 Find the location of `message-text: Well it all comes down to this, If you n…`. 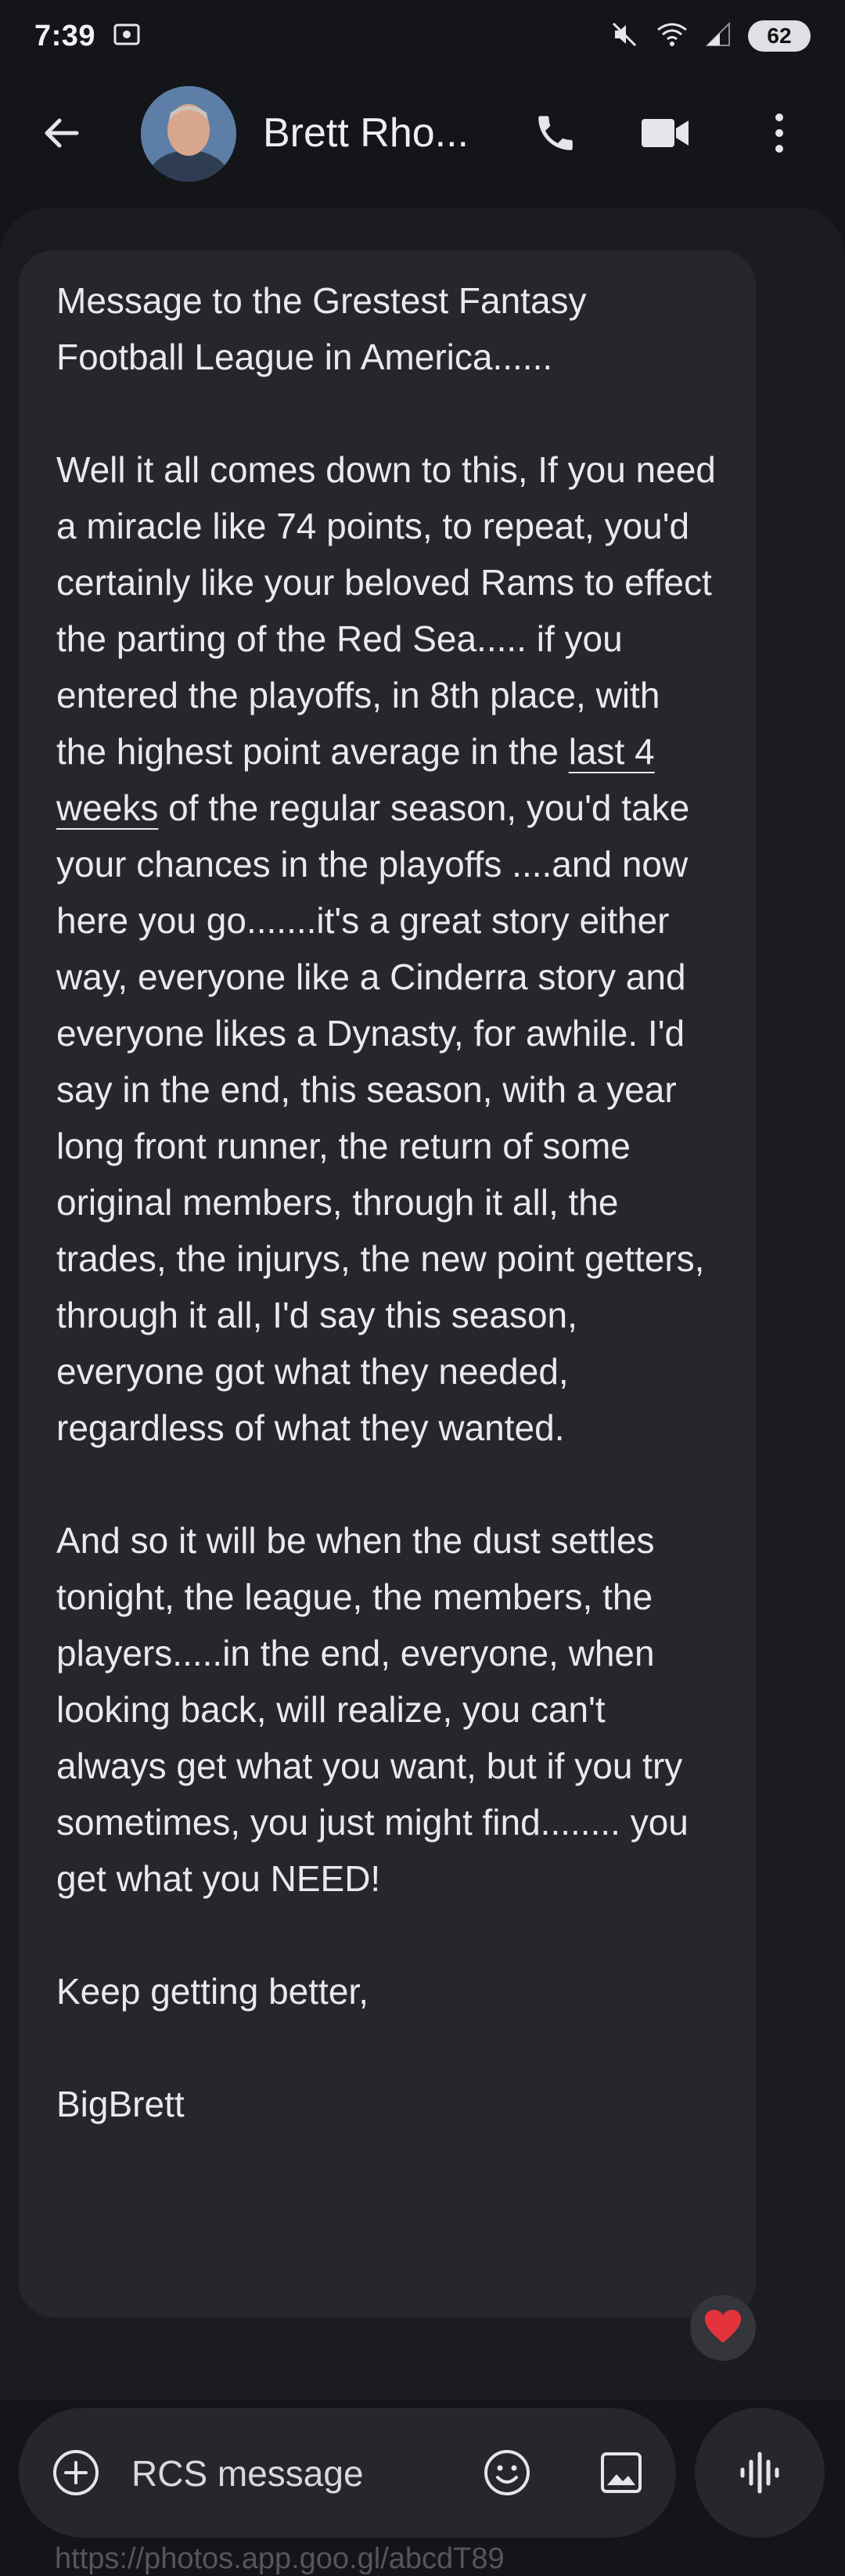

message-text: Well it all comes down to this, If you n… is located at coordinates (386, 610).